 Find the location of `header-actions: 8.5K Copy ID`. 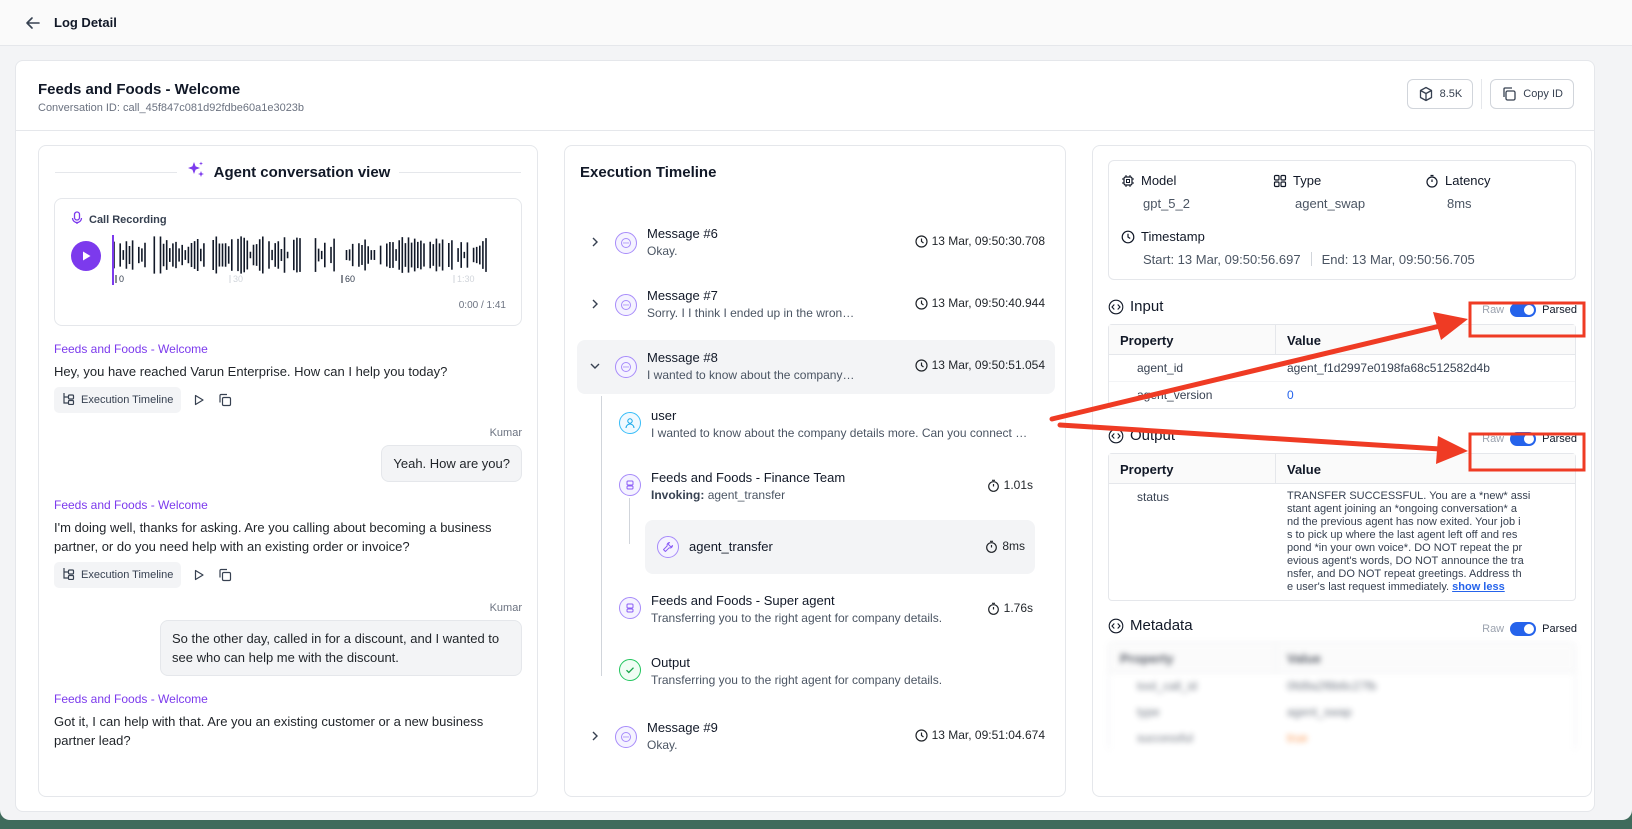

header-actions: 8.5K Copy ID is located at coordinates (1490, 94).